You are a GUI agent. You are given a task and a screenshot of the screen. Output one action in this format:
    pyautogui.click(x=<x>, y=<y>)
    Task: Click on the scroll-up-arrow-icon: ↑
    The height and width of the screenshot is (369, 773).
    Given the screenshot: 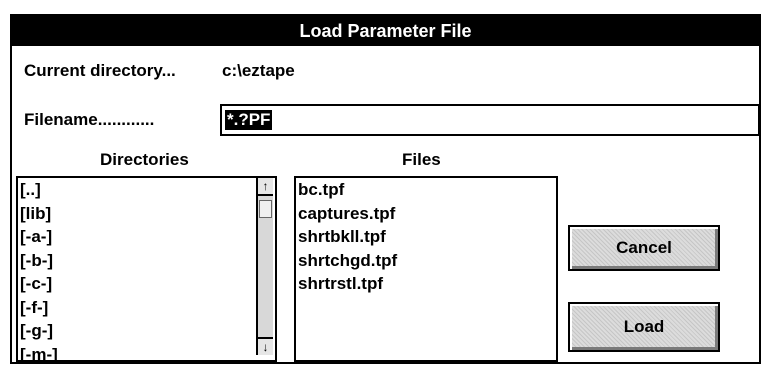 What is the action you would take?
    pyautogui.click(x=265, y=187)
    